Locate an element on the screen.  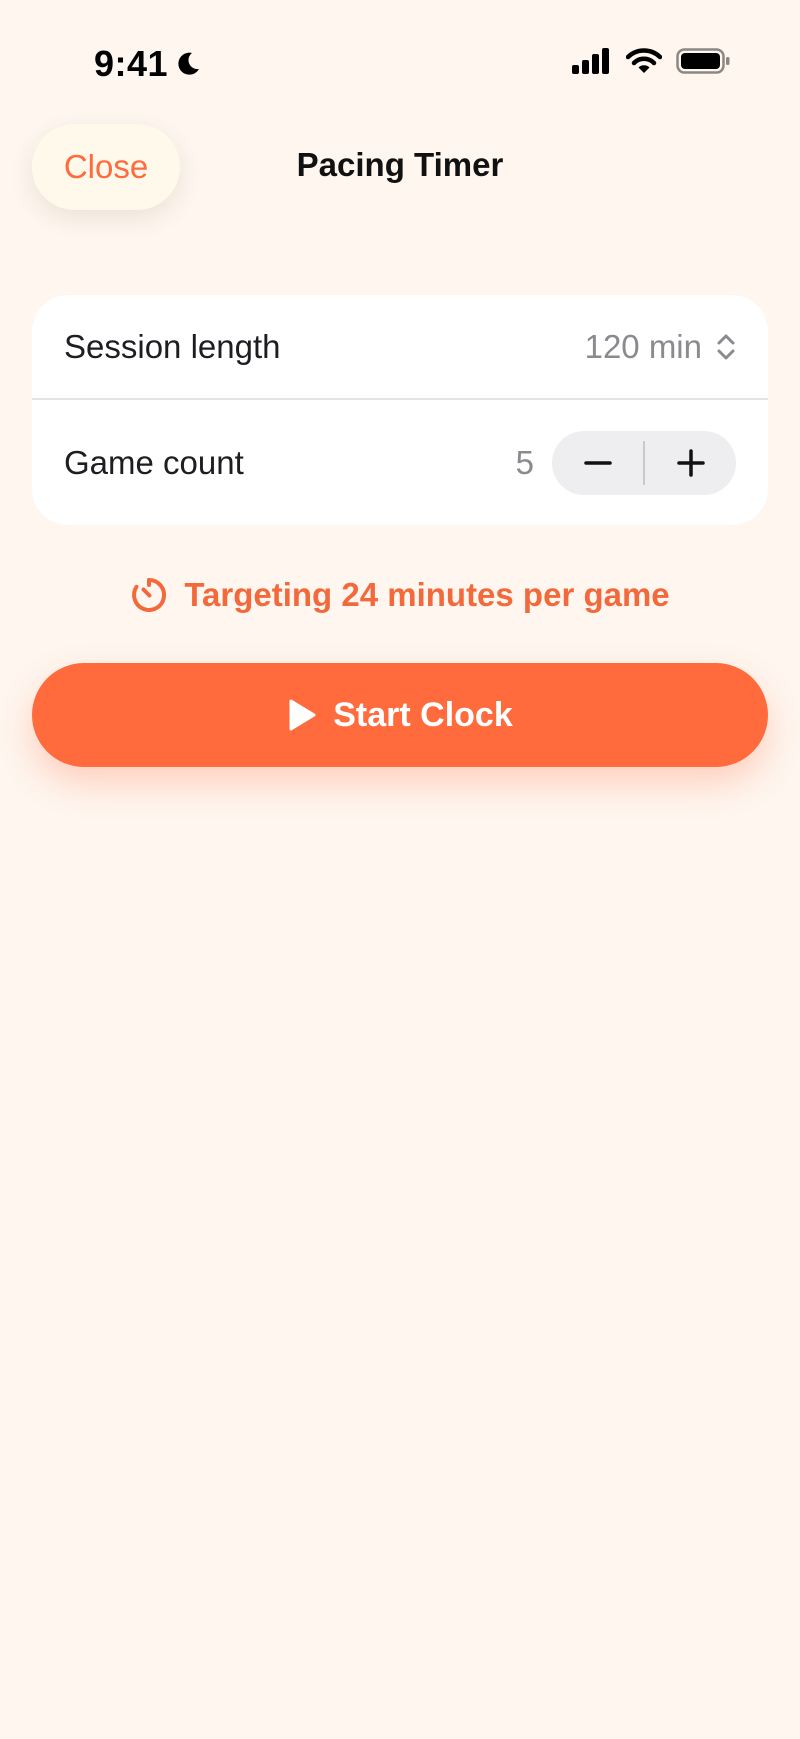
status-time-group: 9:41 is located at coordinates (148, 64).